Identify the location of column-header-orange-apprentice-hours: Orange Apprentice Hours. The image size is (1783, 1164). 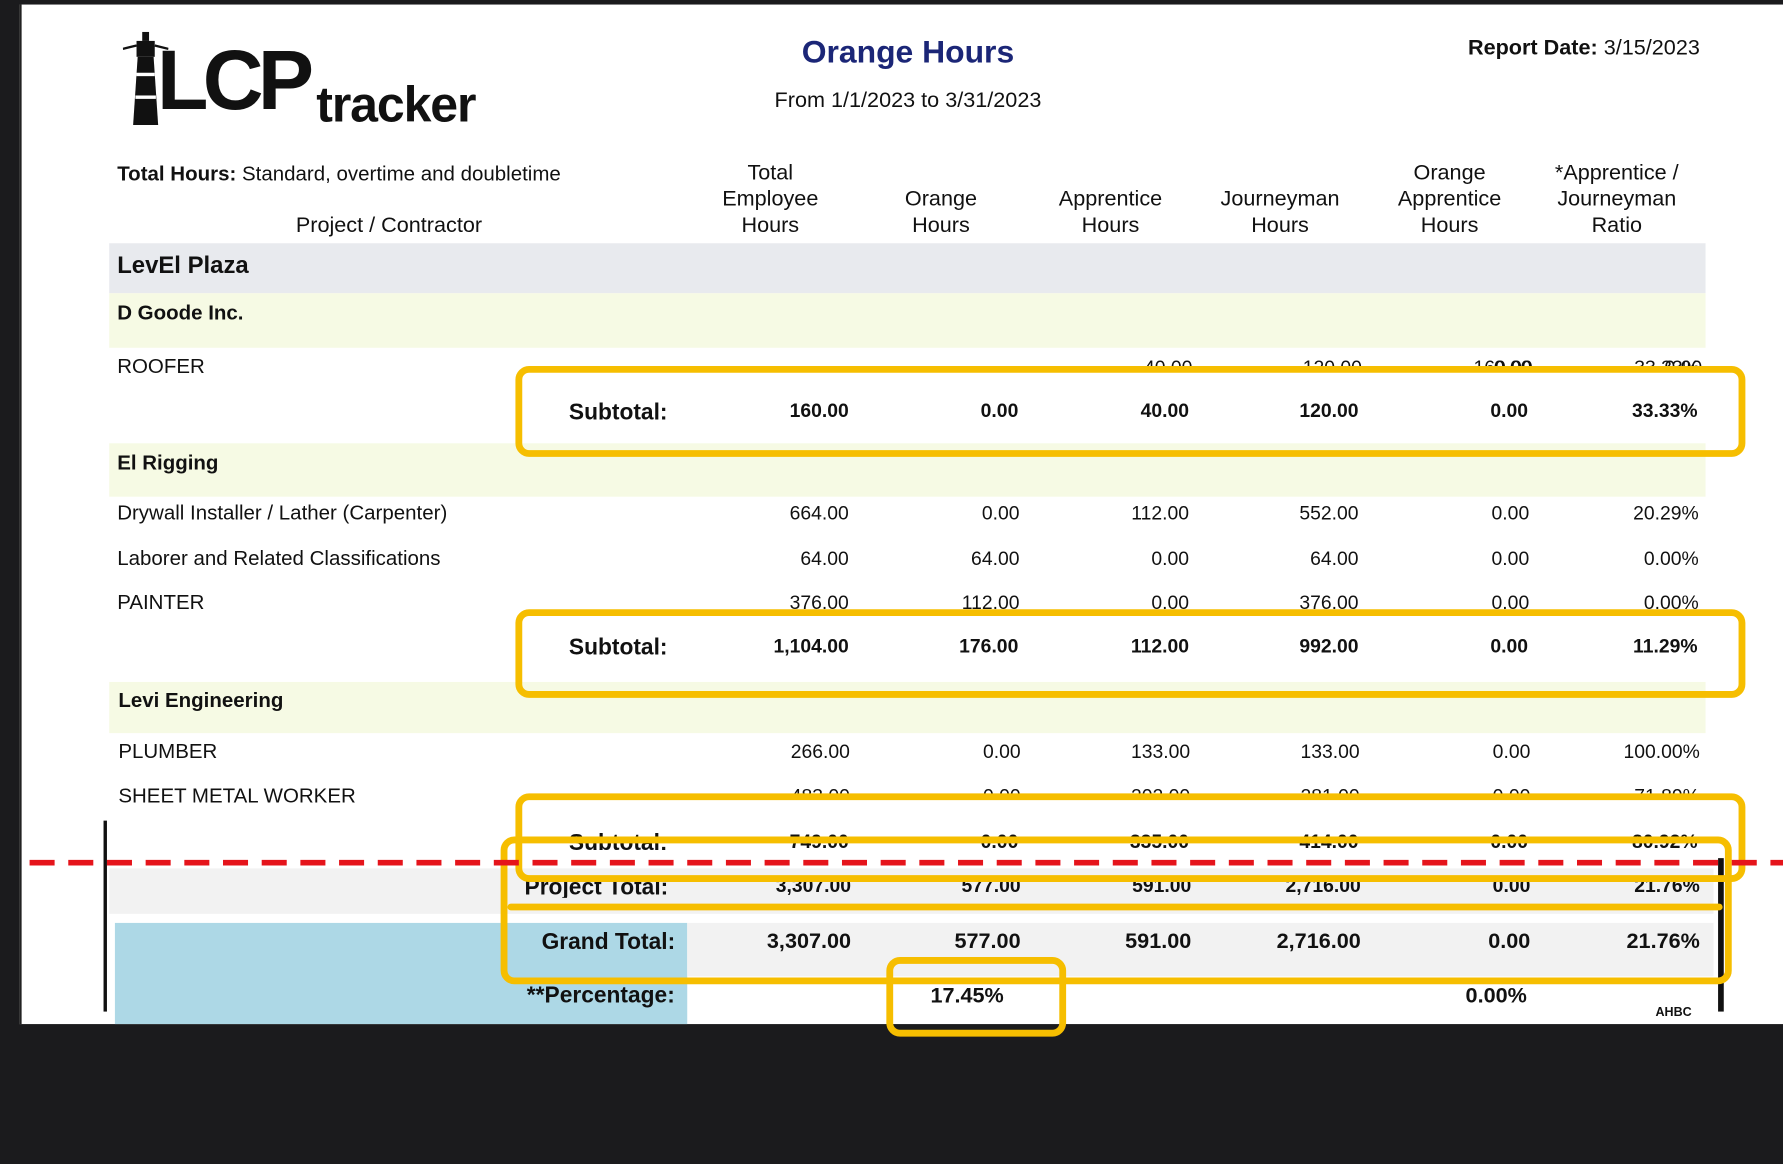
(1449, 199).